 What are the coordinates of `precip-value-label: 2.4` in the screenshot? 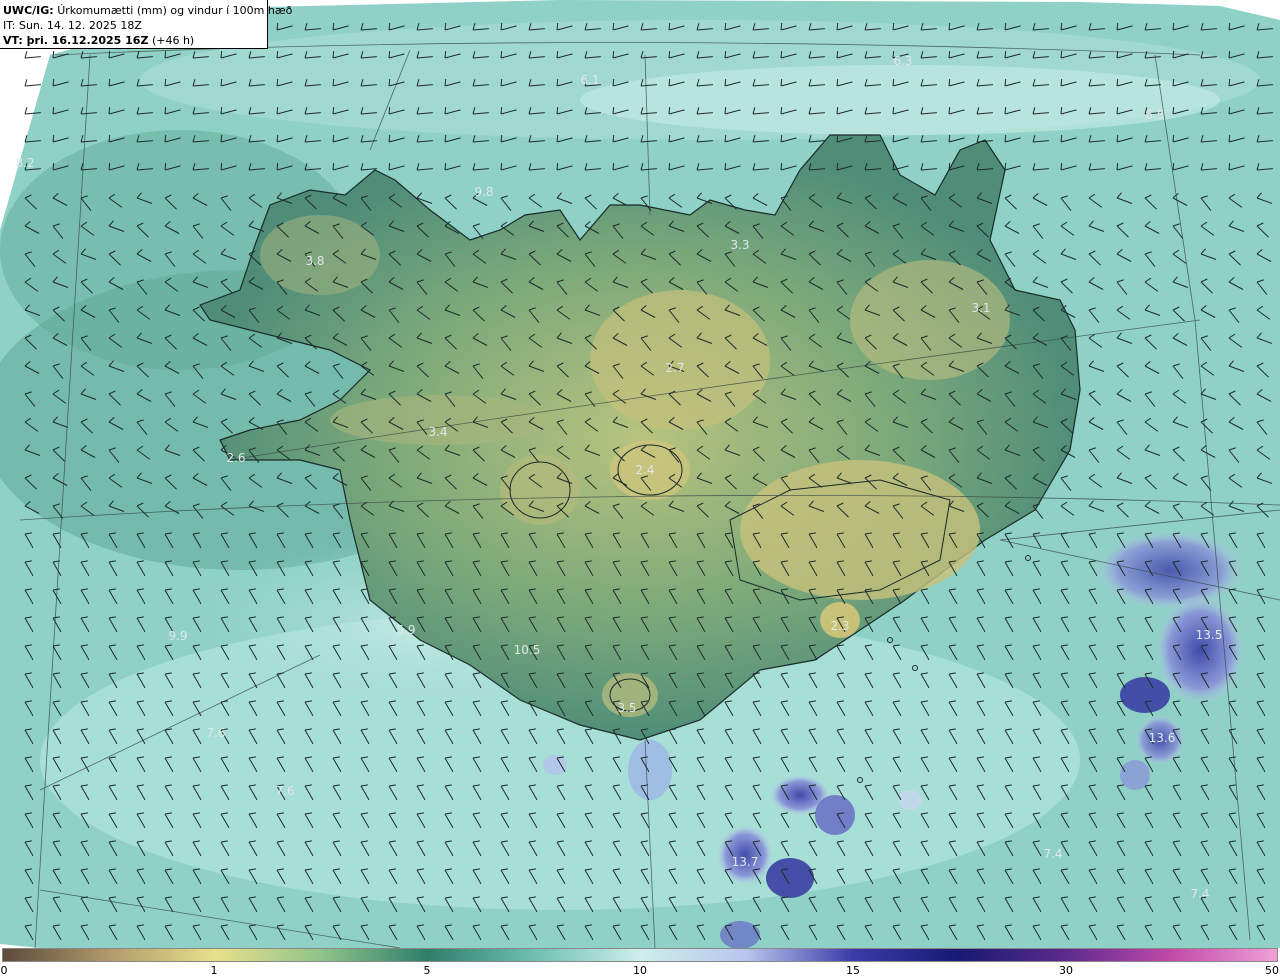 It's located at (644, 470).